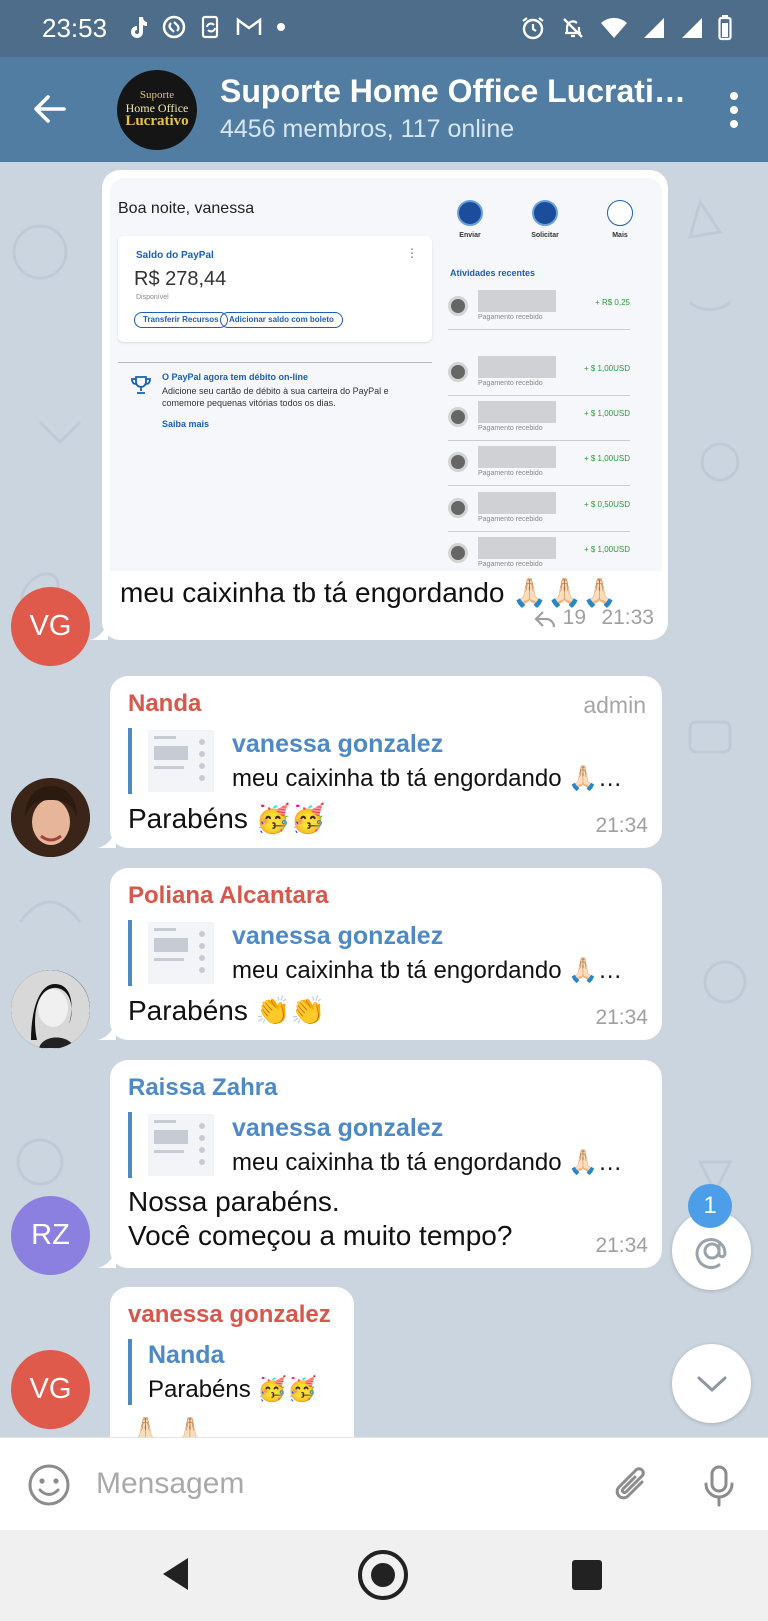 The height and width of the screenshot is (1621, 768). I want to click on tiktok-icon, so click(139, 27).